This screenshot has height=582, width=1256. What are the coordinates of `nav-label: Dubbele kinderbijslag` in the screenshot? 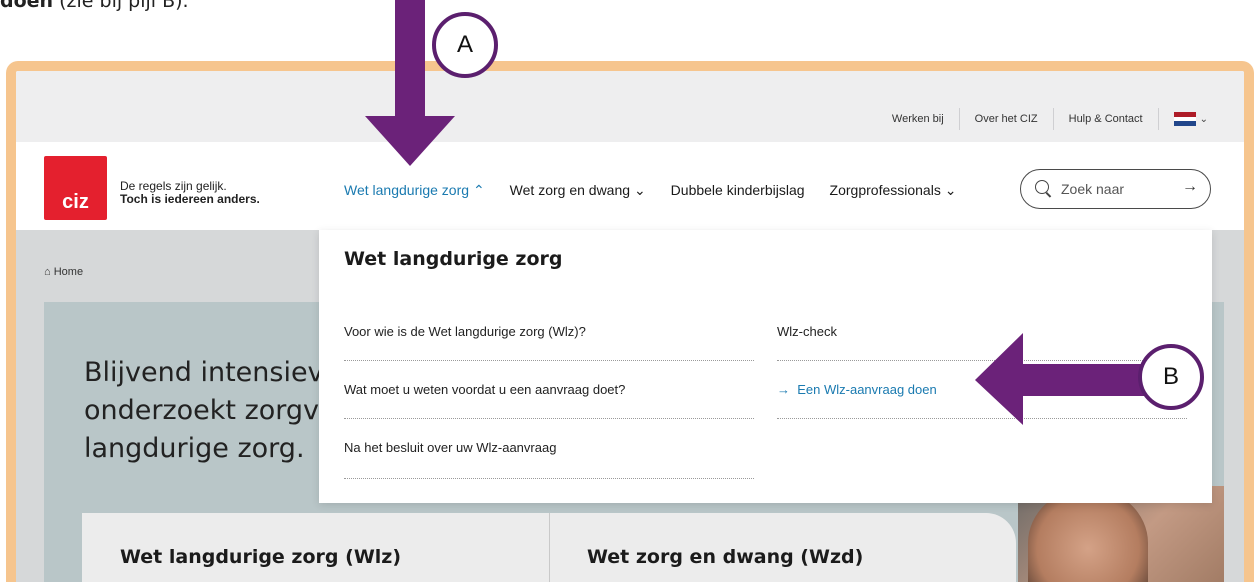 It's located at (737, 190).